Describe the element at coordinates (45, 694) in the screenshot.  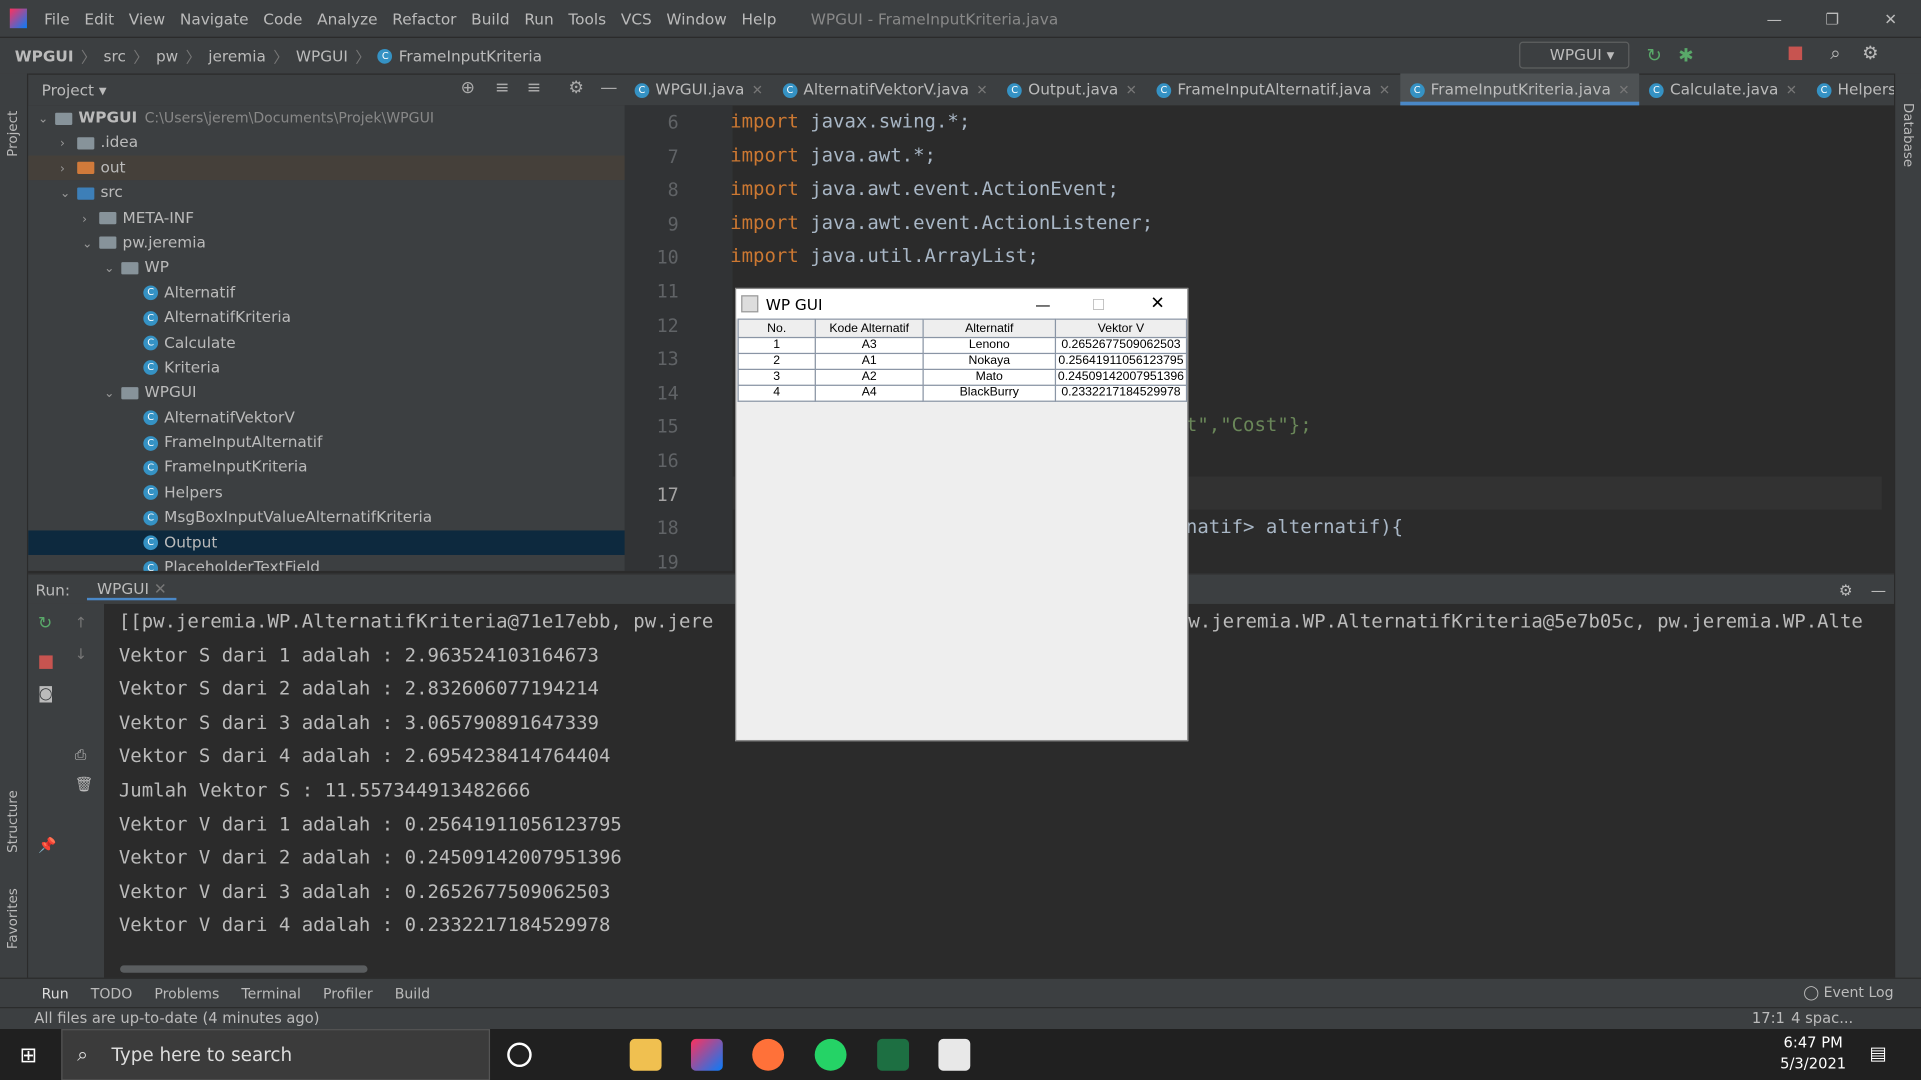
I see `camera-icon: ◙` at that location.